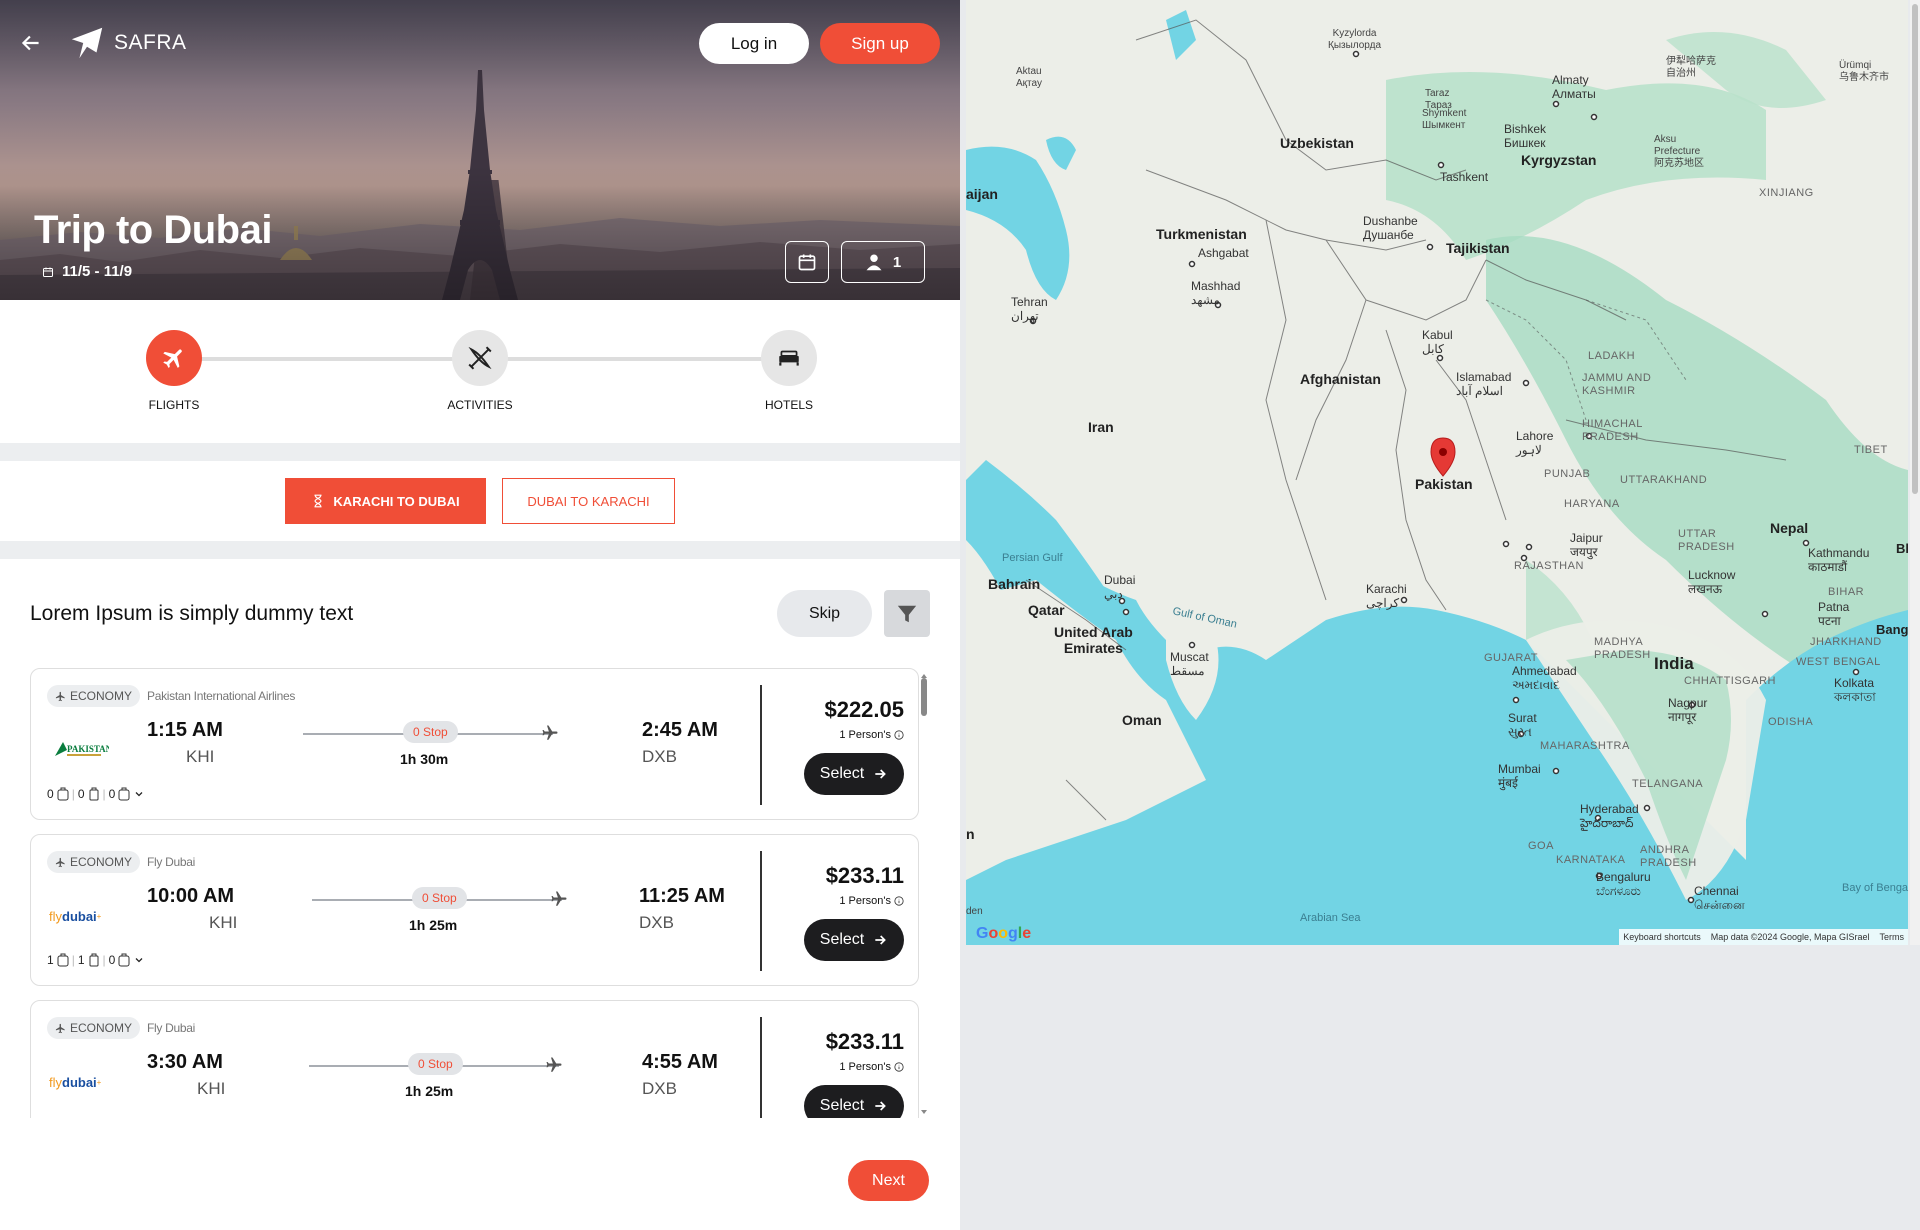 The image size is (1920, 1230). I want to click on passenger-count-button: 1, so click(883, 262).